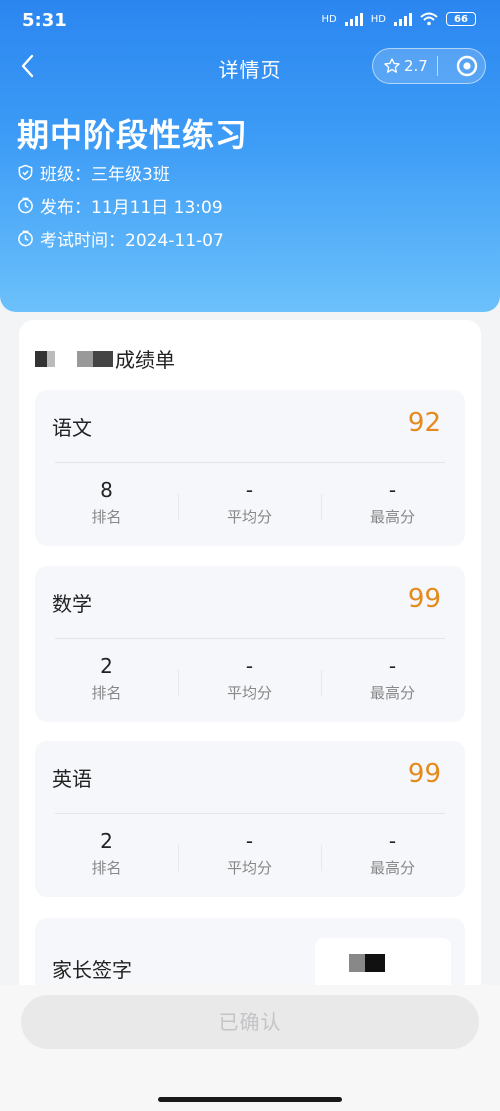 Image resolution: width=500 pixels, height=1111 pixels. What do you see at coordinates (329, 19) in the screenshot?
I see `network-label: HD` at bounding box center [329, 19].